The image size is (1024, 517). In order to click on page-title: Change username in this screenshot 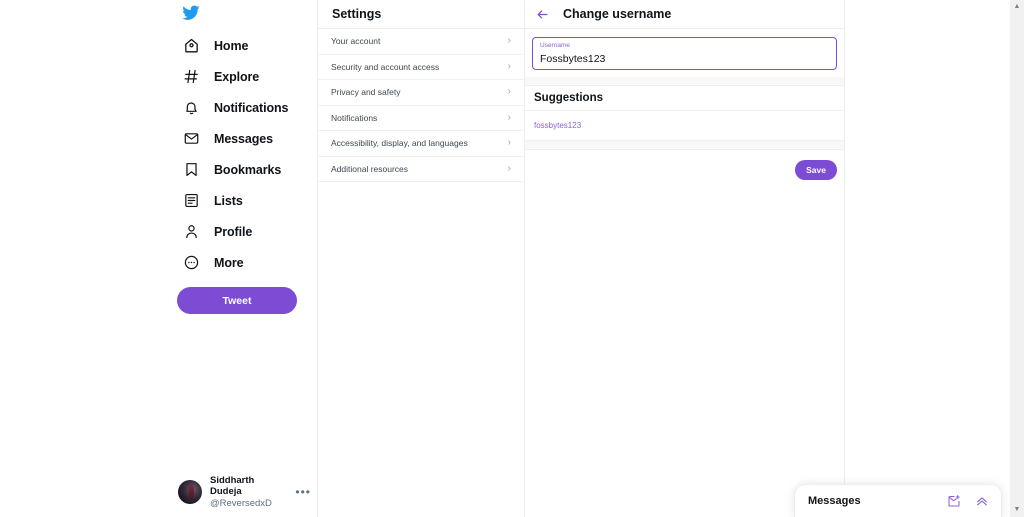, I will do `click(617, 14)`.